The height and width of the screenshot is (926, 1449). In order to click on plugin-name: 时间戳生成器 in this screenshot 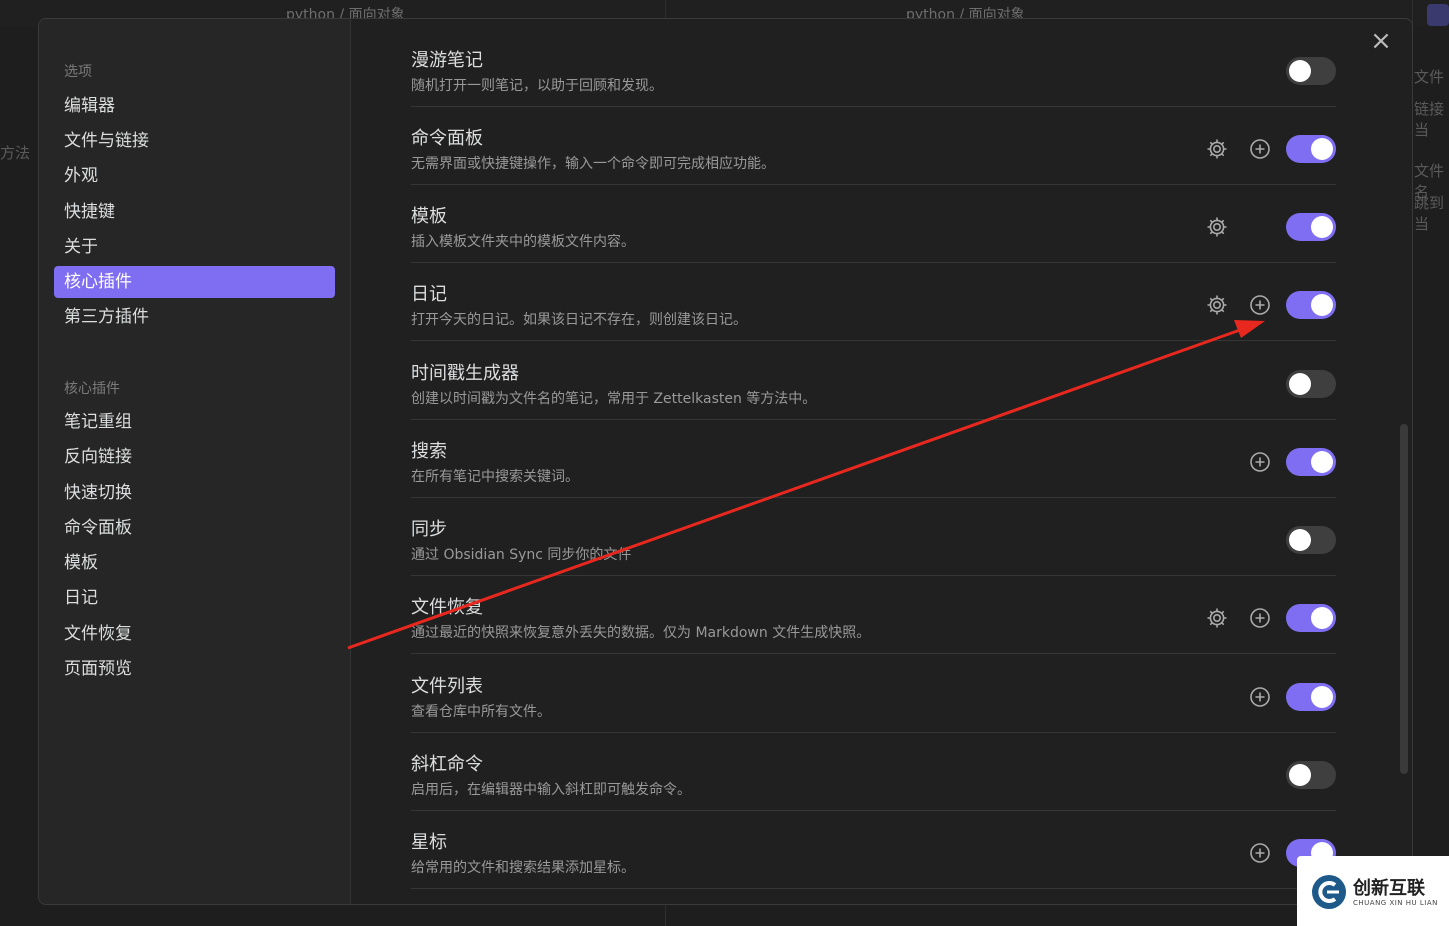, I will do `click(465, 373)`.